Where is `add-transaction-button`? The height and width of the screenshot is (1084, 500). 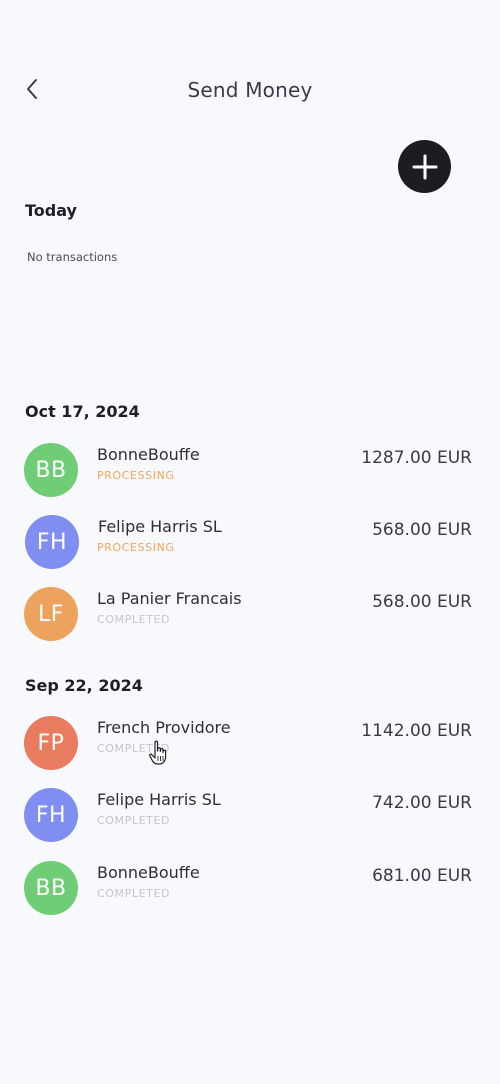 add-transaction-button is located at coordinates (424, 166).